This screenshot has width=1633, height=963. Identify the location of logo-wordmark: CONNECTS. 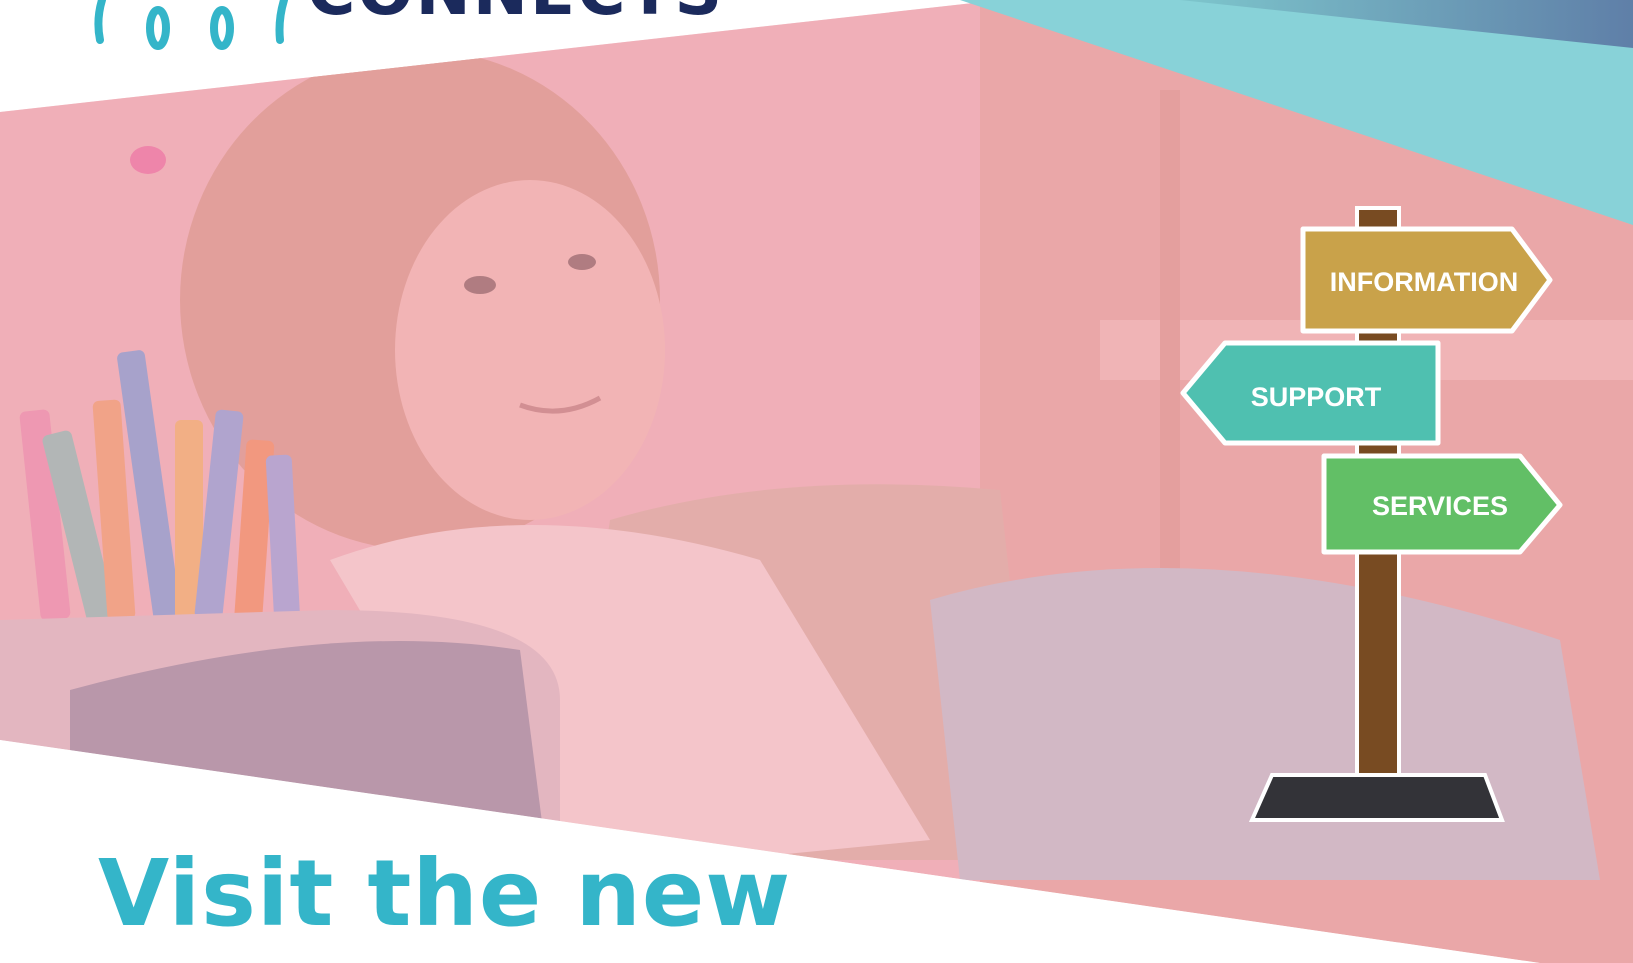
(515, 15).